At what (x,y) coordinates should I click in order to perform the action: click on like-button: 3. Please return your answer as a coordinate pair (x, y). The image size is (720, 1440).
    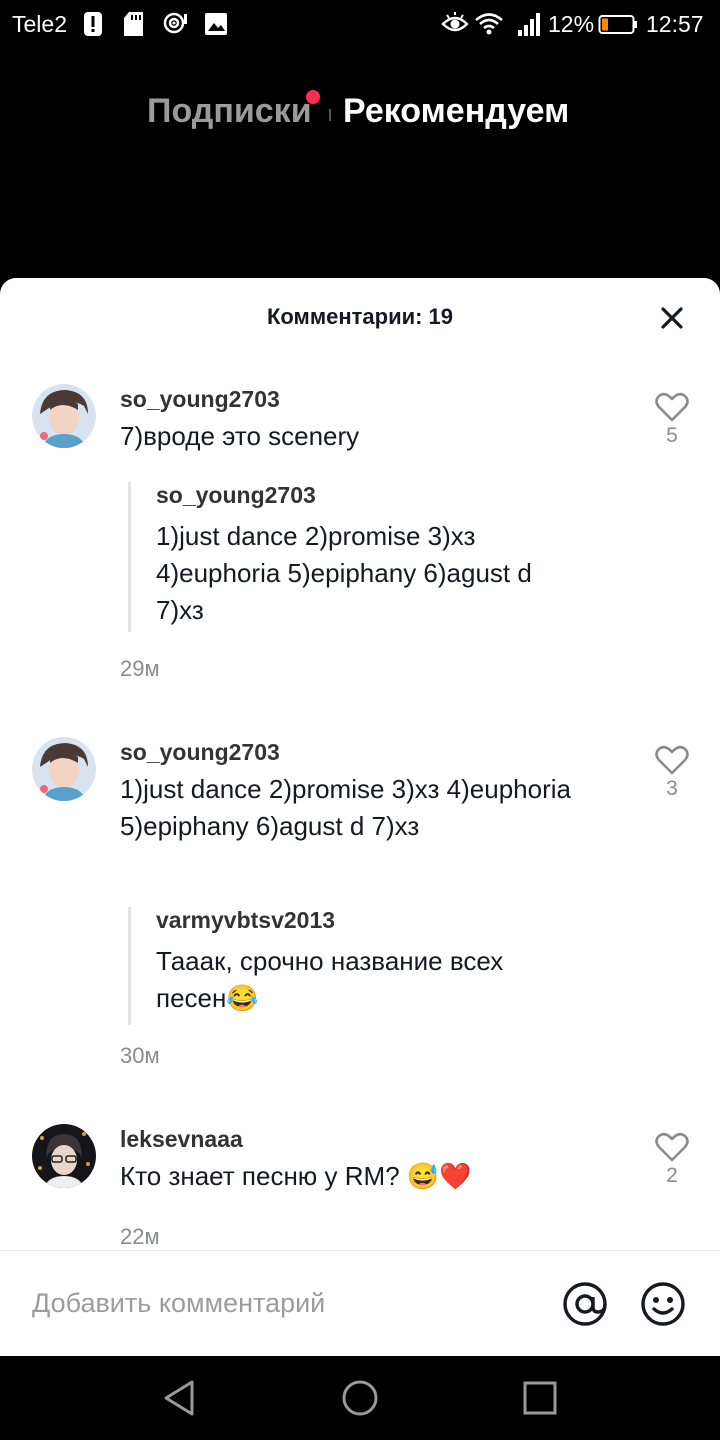
    Looking at the image, I should click on (672, 773).